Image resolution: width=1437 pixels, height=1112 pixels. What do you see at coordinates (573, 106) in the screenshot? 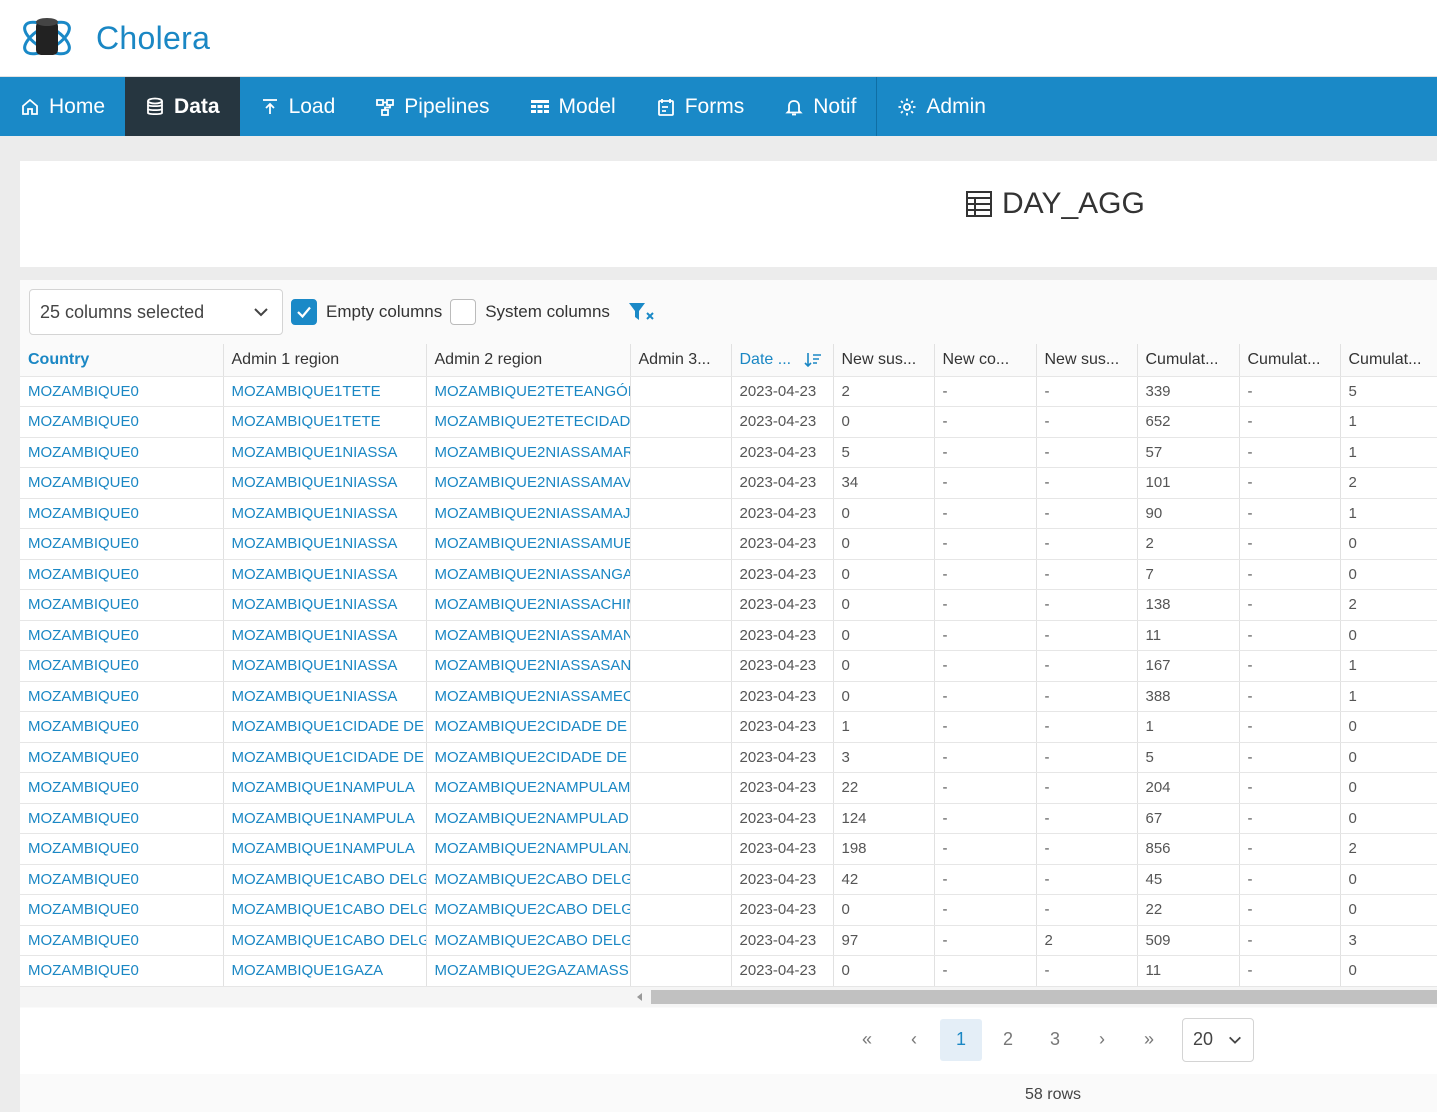
I see `nav-model: Model` at bounding box center [573, 106].